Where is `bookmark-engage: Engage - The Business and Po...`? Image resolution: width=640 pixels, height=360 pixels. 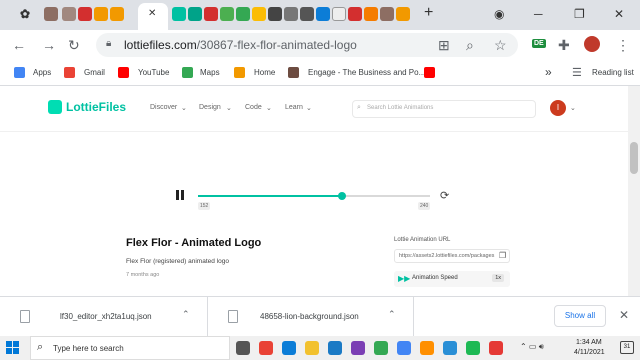 bookmark-engage: Engage - The Business and Po... is located at coordinates (366, 72).